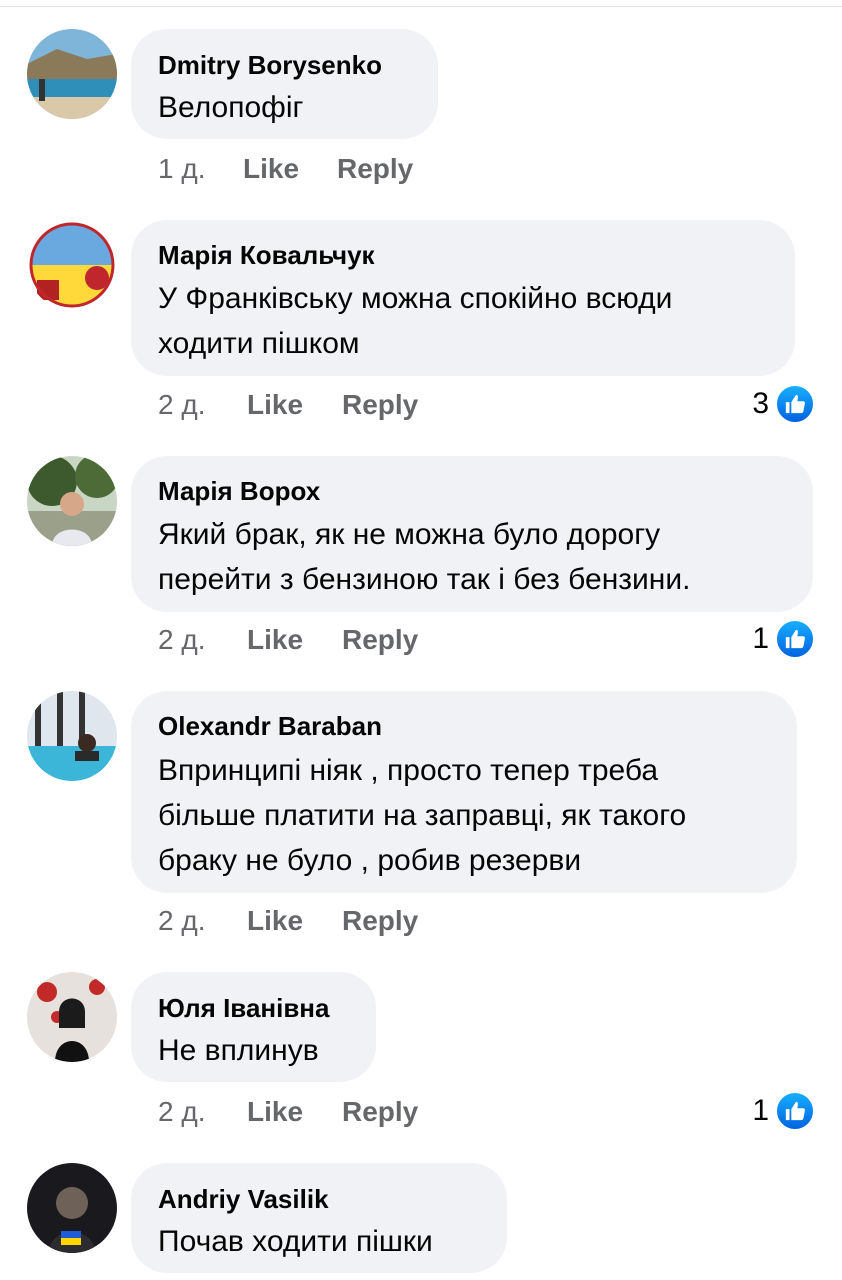 The height and width of the screenshot is (1280, 842). Describe the element at coordinates (259, 343) in the screenshot. I see `comment-text: ходити пішком` at that location.